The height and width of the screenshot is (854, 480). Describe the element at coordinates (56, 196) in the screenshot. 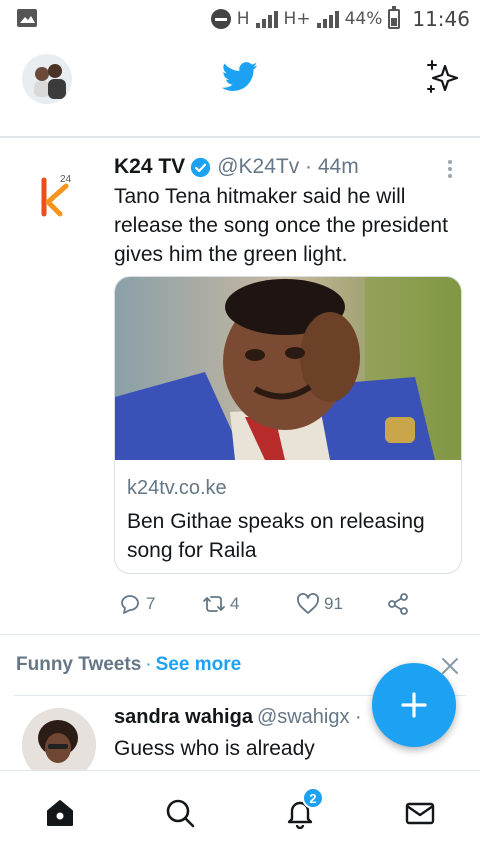

I see `k24-logo-avatar: 24` at that location.